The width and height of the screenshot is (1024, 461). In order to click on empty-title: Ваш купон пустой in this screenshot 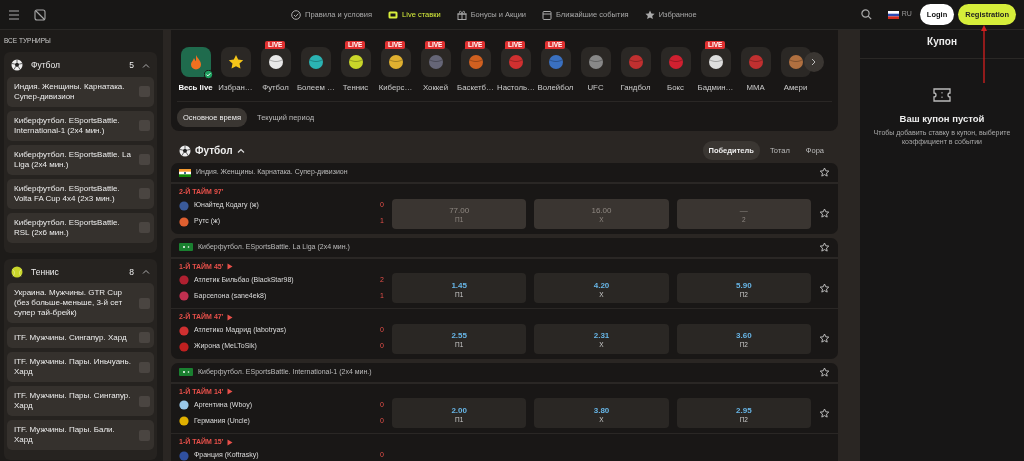, I will do `click(942, 119)`.